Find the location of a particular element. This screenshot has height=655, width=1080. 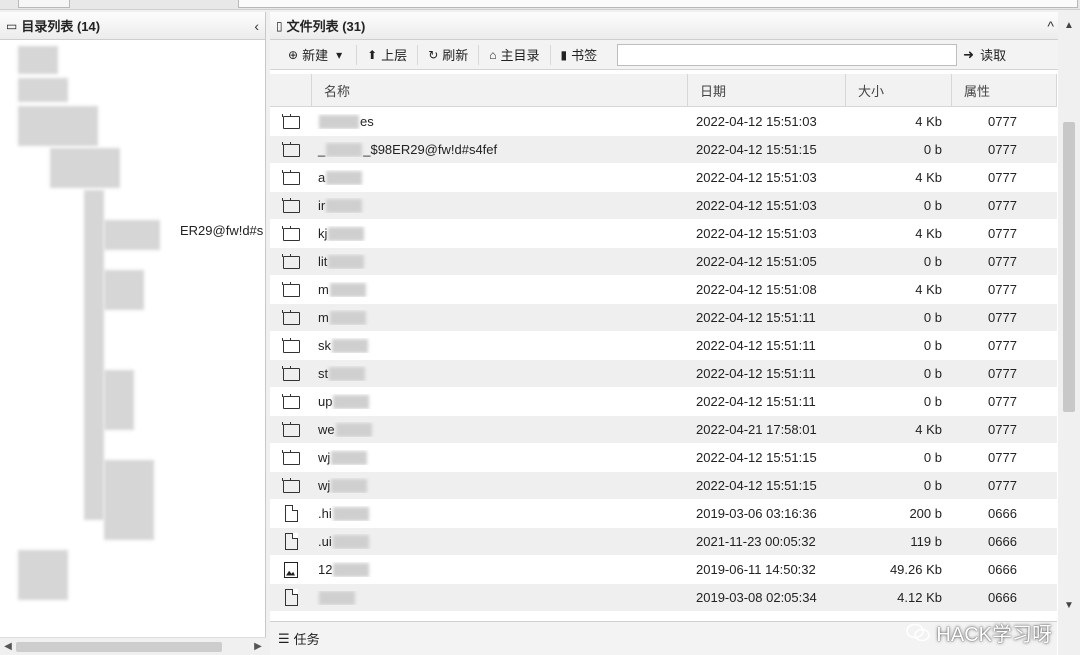

file-name: 12 is located at coordinates (500, 569).